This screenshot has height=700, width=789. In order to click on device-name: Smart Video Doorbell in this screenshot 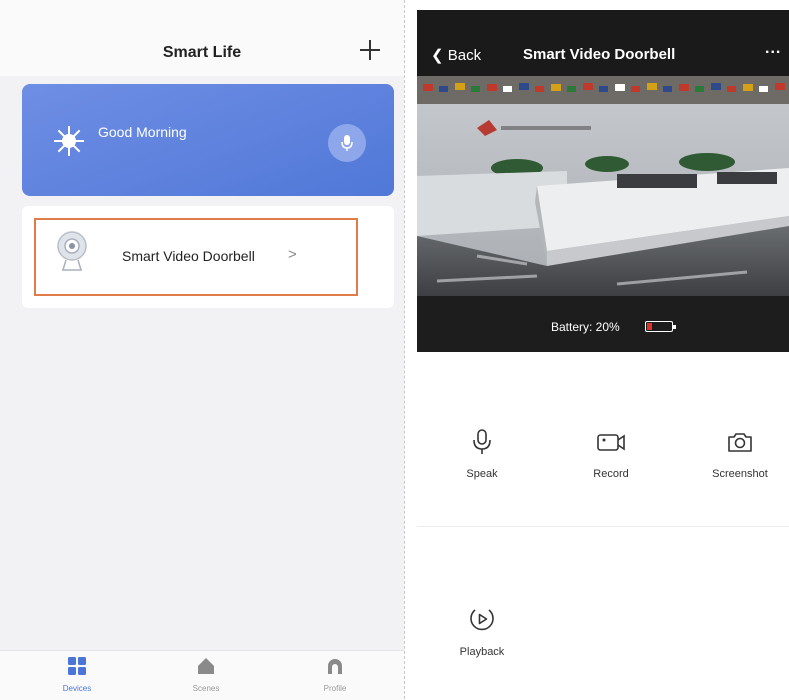, I will do `click(188, 256)`.